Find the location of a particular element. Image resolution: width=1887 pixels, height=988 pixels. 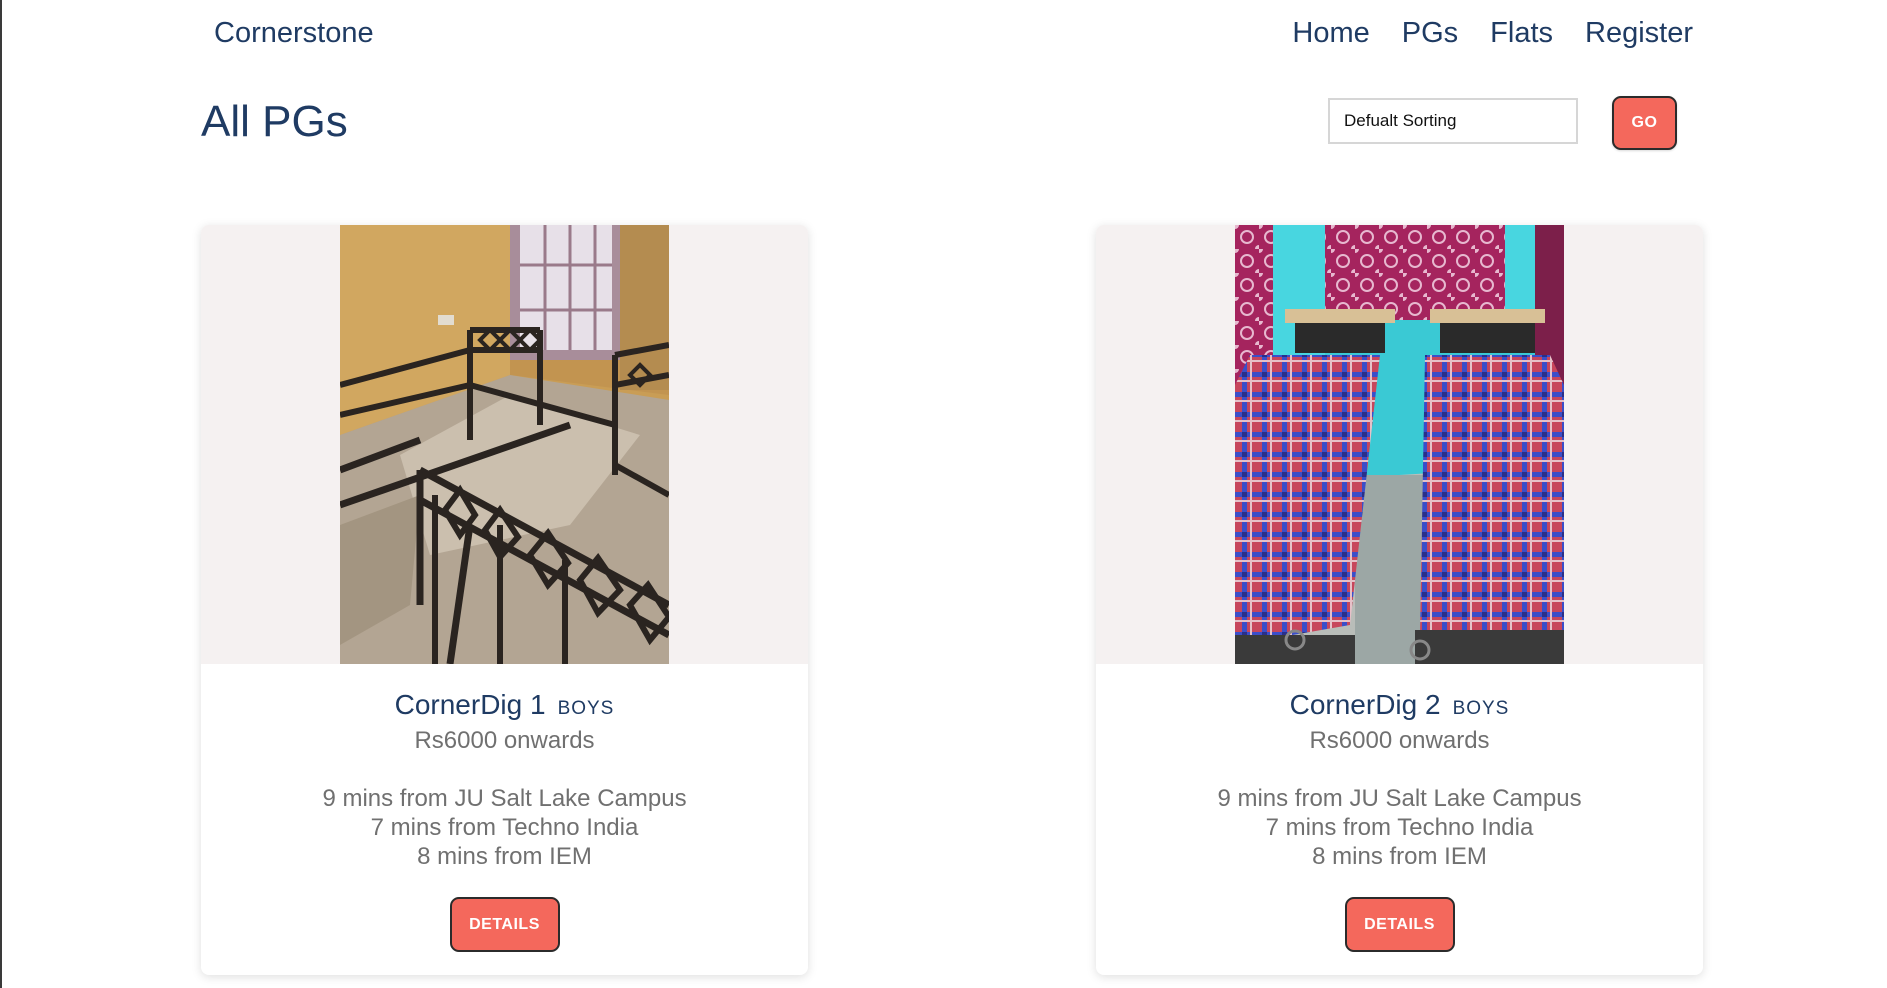

sort-select: Defualt Sorting is located at coordinates (1453, 121).